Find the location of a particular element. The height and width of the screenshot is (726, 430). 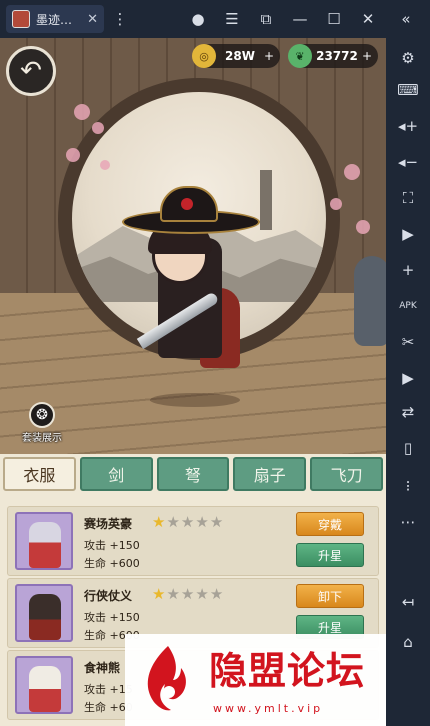

hero-hat-gem is located at coordinates (187, 204).